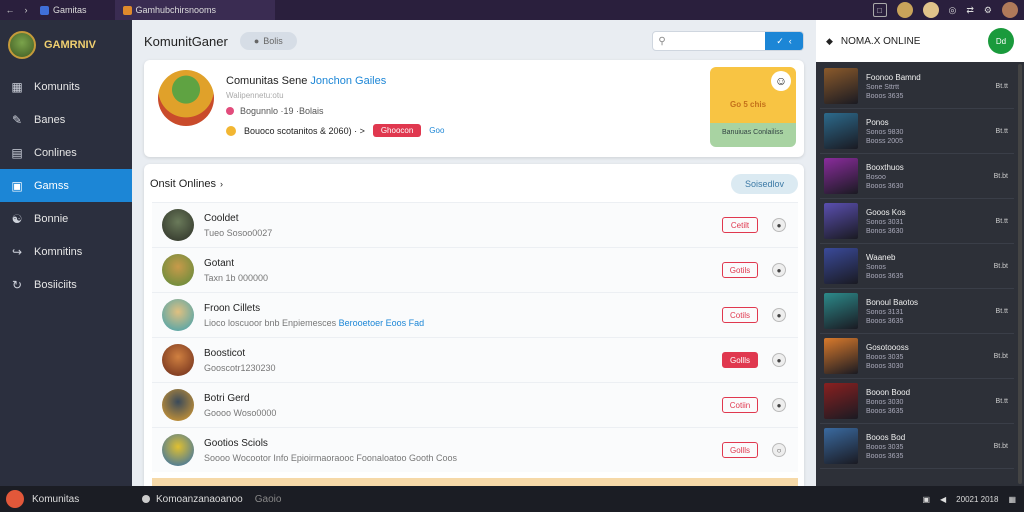 This screenshot has width=1024, height=512. I want to click on friend-detail: Booos 3030, so click(885, 366).